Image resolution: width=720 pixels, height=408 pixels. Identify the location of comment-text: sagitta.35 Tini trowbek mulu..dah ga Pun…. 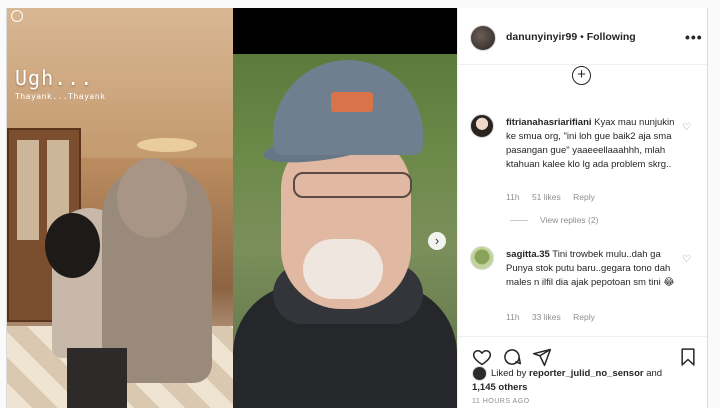
(592, 269).